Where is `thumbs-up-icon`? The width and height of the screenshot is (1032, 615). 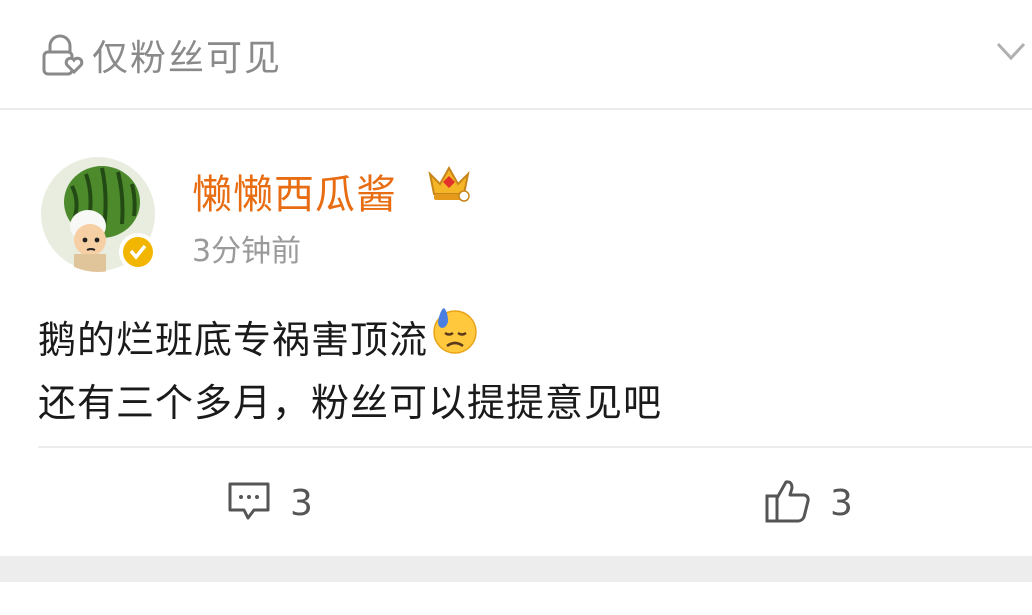
thumbs-up-icon is located at coordinates (788, 503).